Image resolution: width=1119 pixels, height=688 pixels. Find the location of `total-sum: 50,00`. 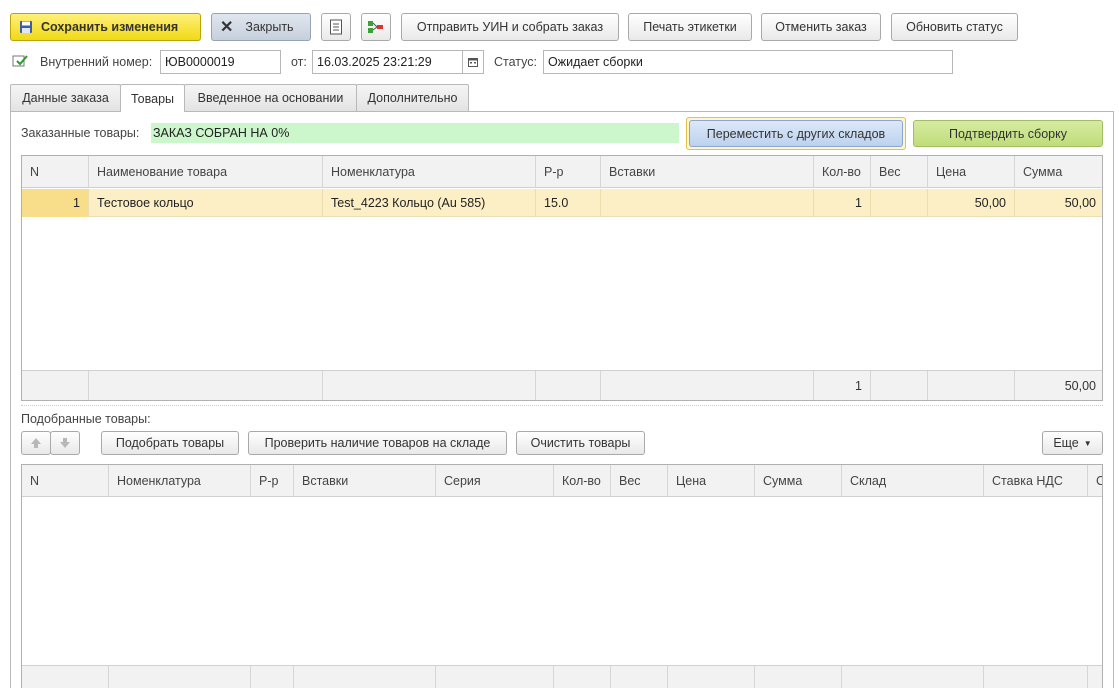

total-sum: 50,00 is located at coordinates (1080, 386).